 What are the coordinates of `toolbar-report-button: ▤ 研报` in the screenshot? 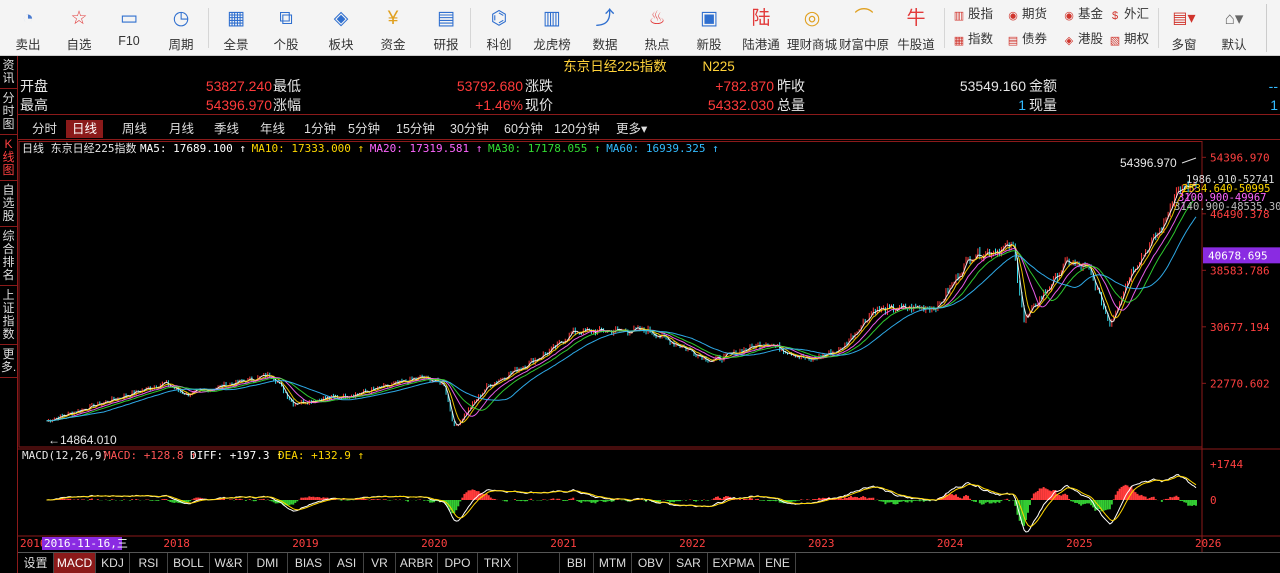 It's located at (446, 28).